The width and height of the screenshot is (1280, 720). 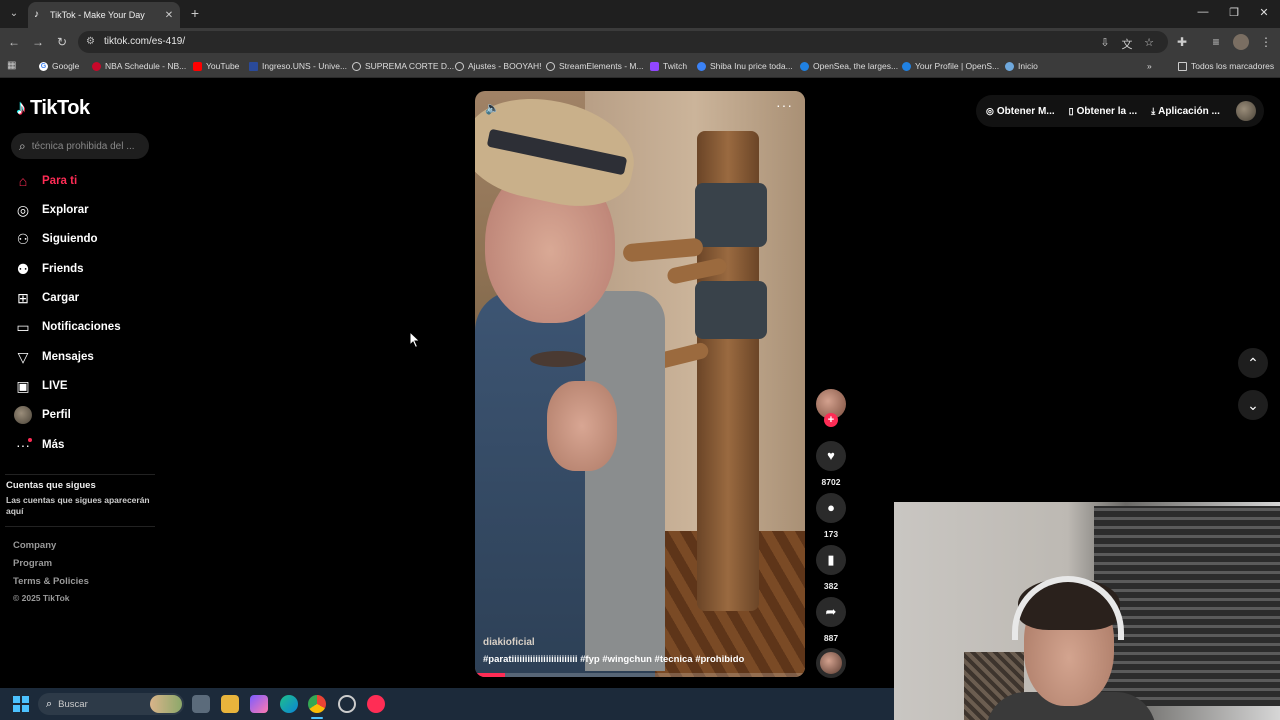 I want to click on extensions-icon: ✚, so click(x=1182, y=42).